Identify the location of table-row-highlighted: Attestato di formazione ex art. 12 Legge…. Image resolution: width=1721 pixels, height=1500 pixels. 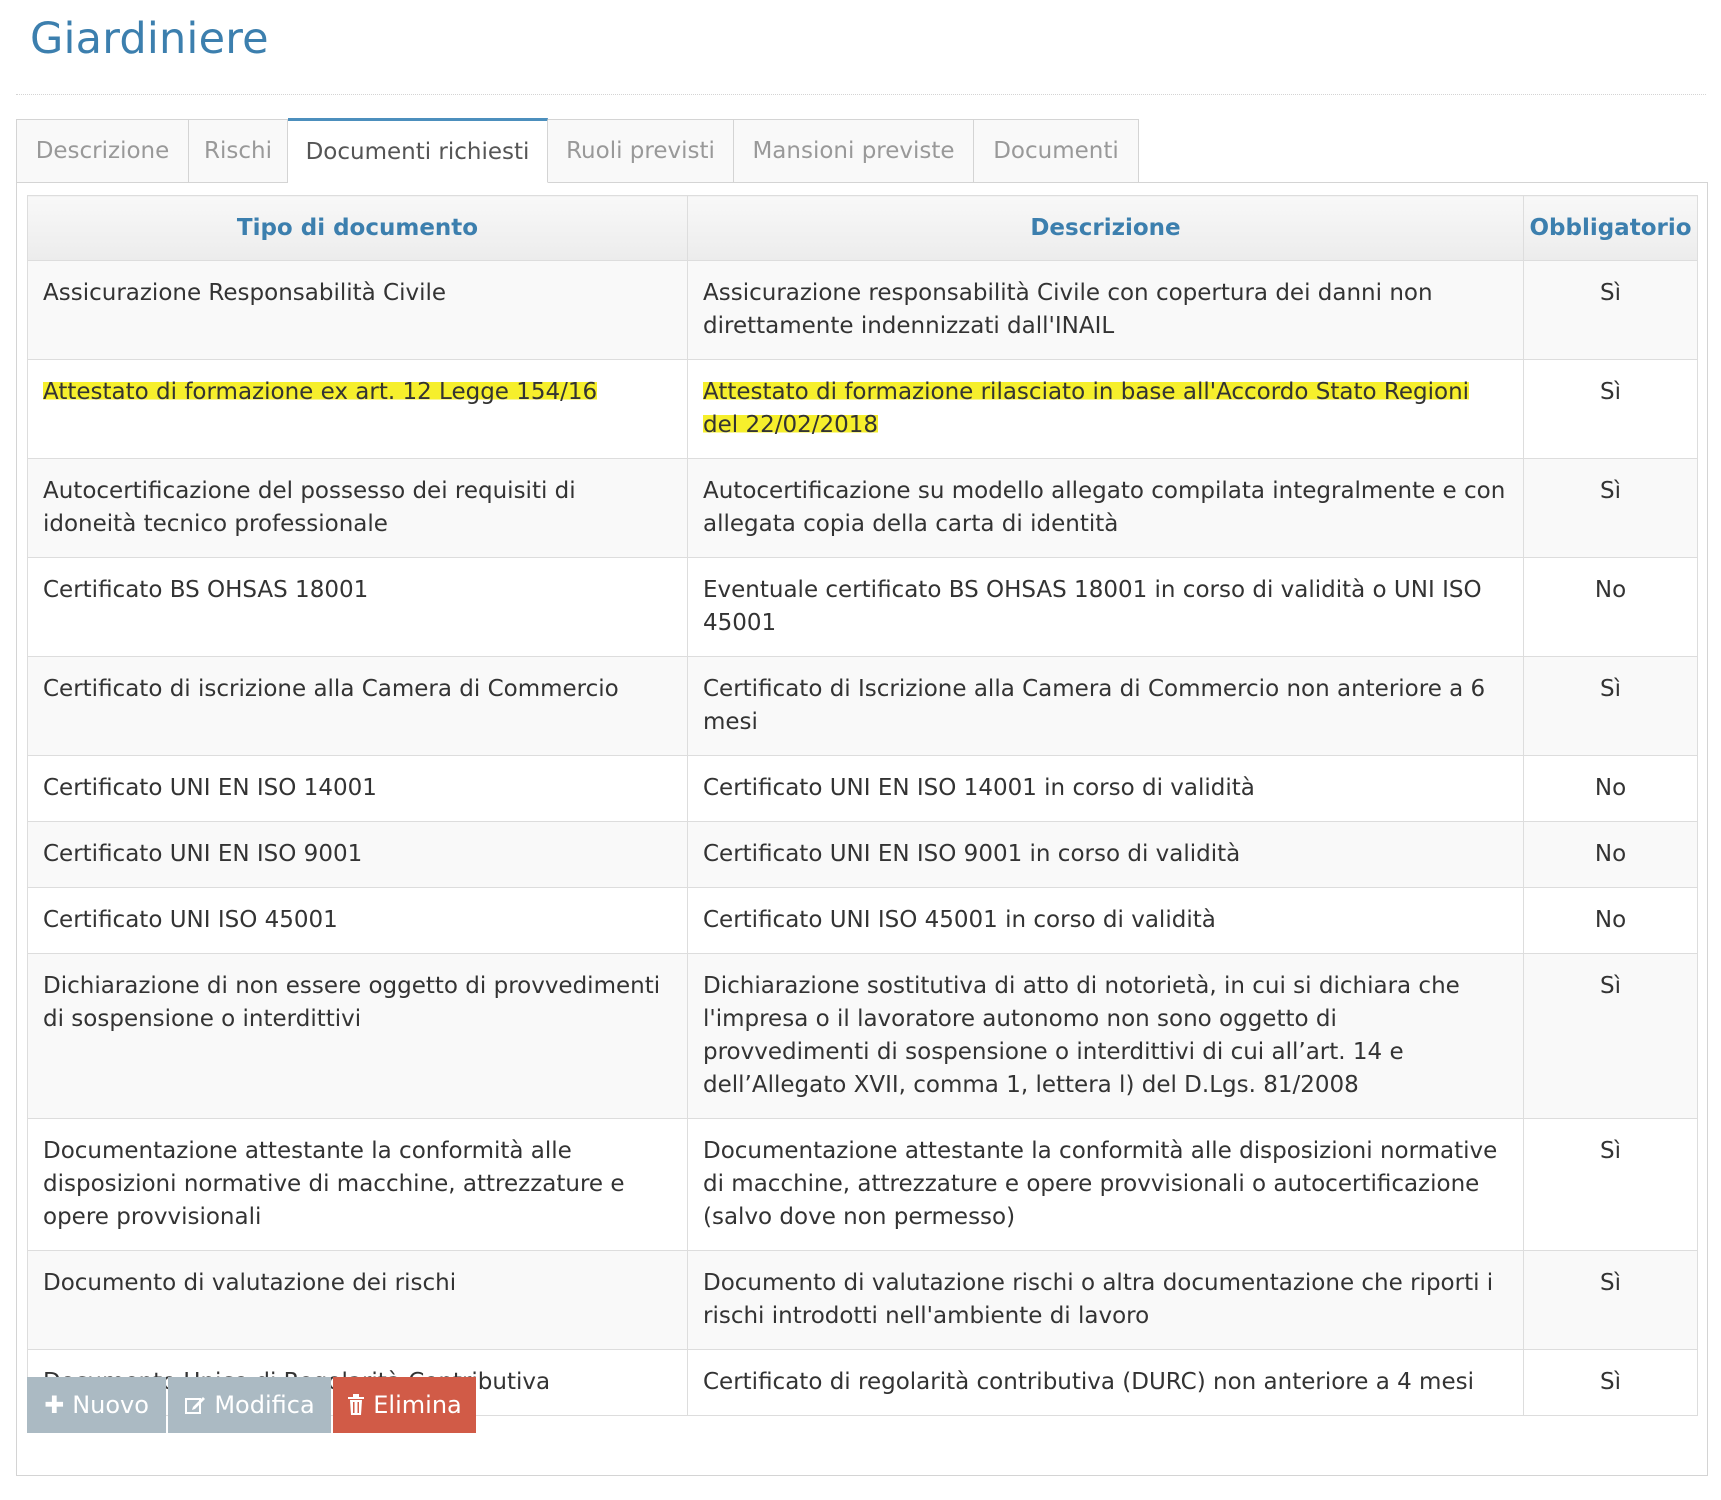
(862, 409).